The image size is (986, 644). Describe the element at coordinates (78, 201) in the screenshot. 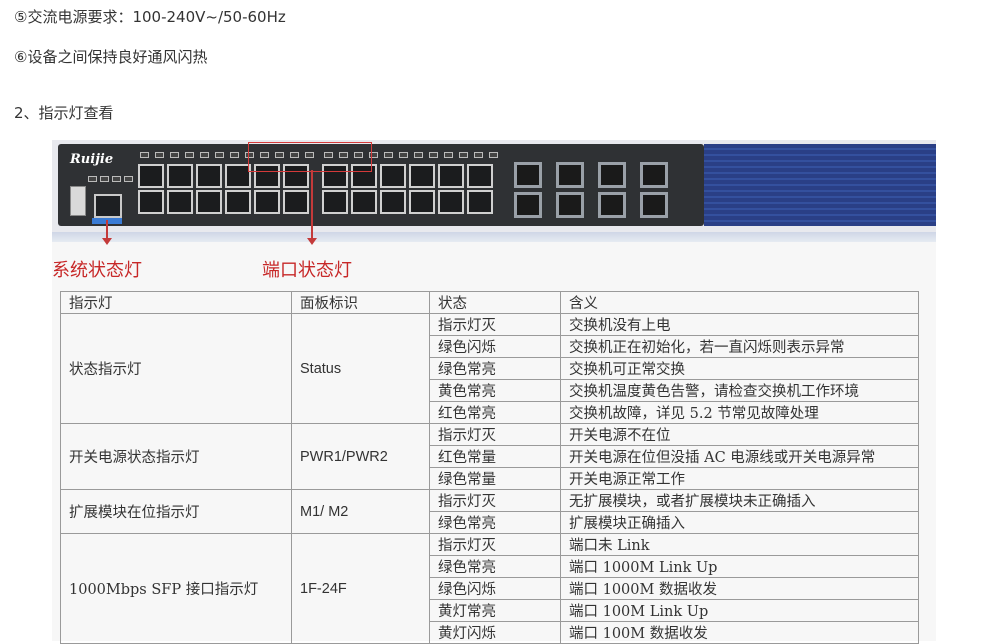

I see `usb-port` at that location.